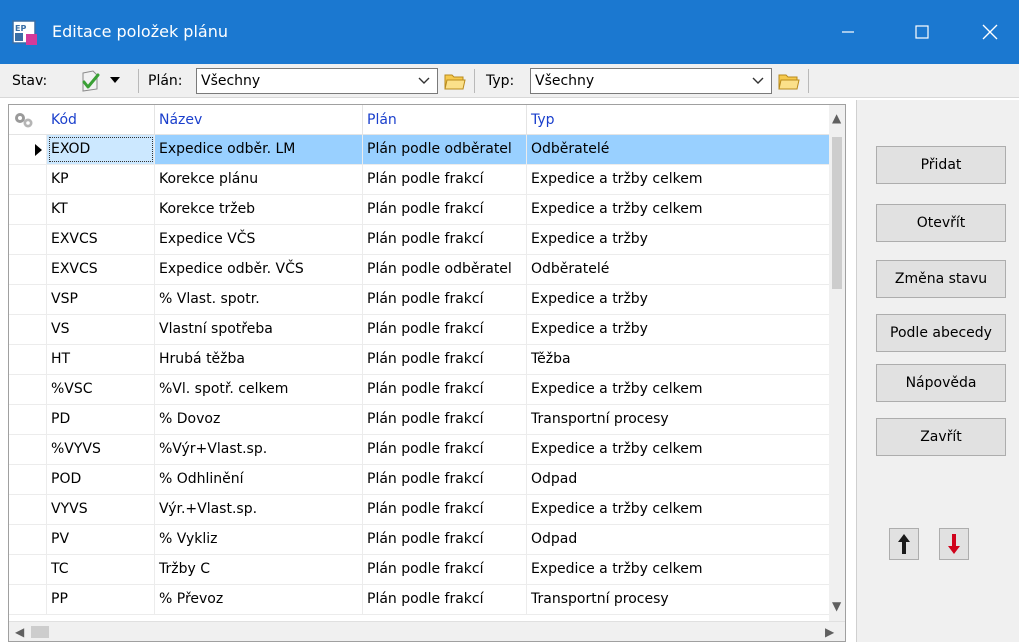 This screenshot has width=1019, height=642. Describe the element at coordinates (101, 149) in the screenshot. I see `cell-code: EXOD` at that location.